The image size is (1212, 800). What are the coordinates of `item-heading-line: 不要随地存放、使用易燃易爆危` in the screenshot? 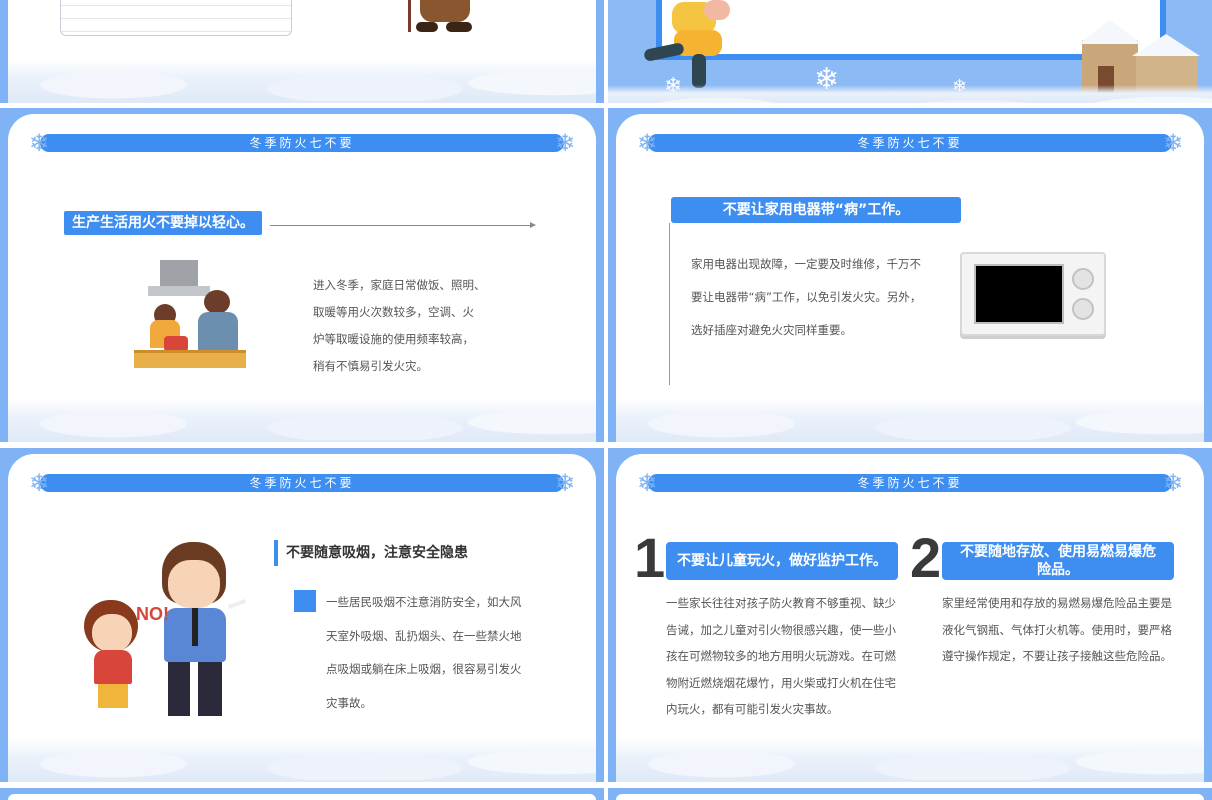 It's located at (1058, 552).